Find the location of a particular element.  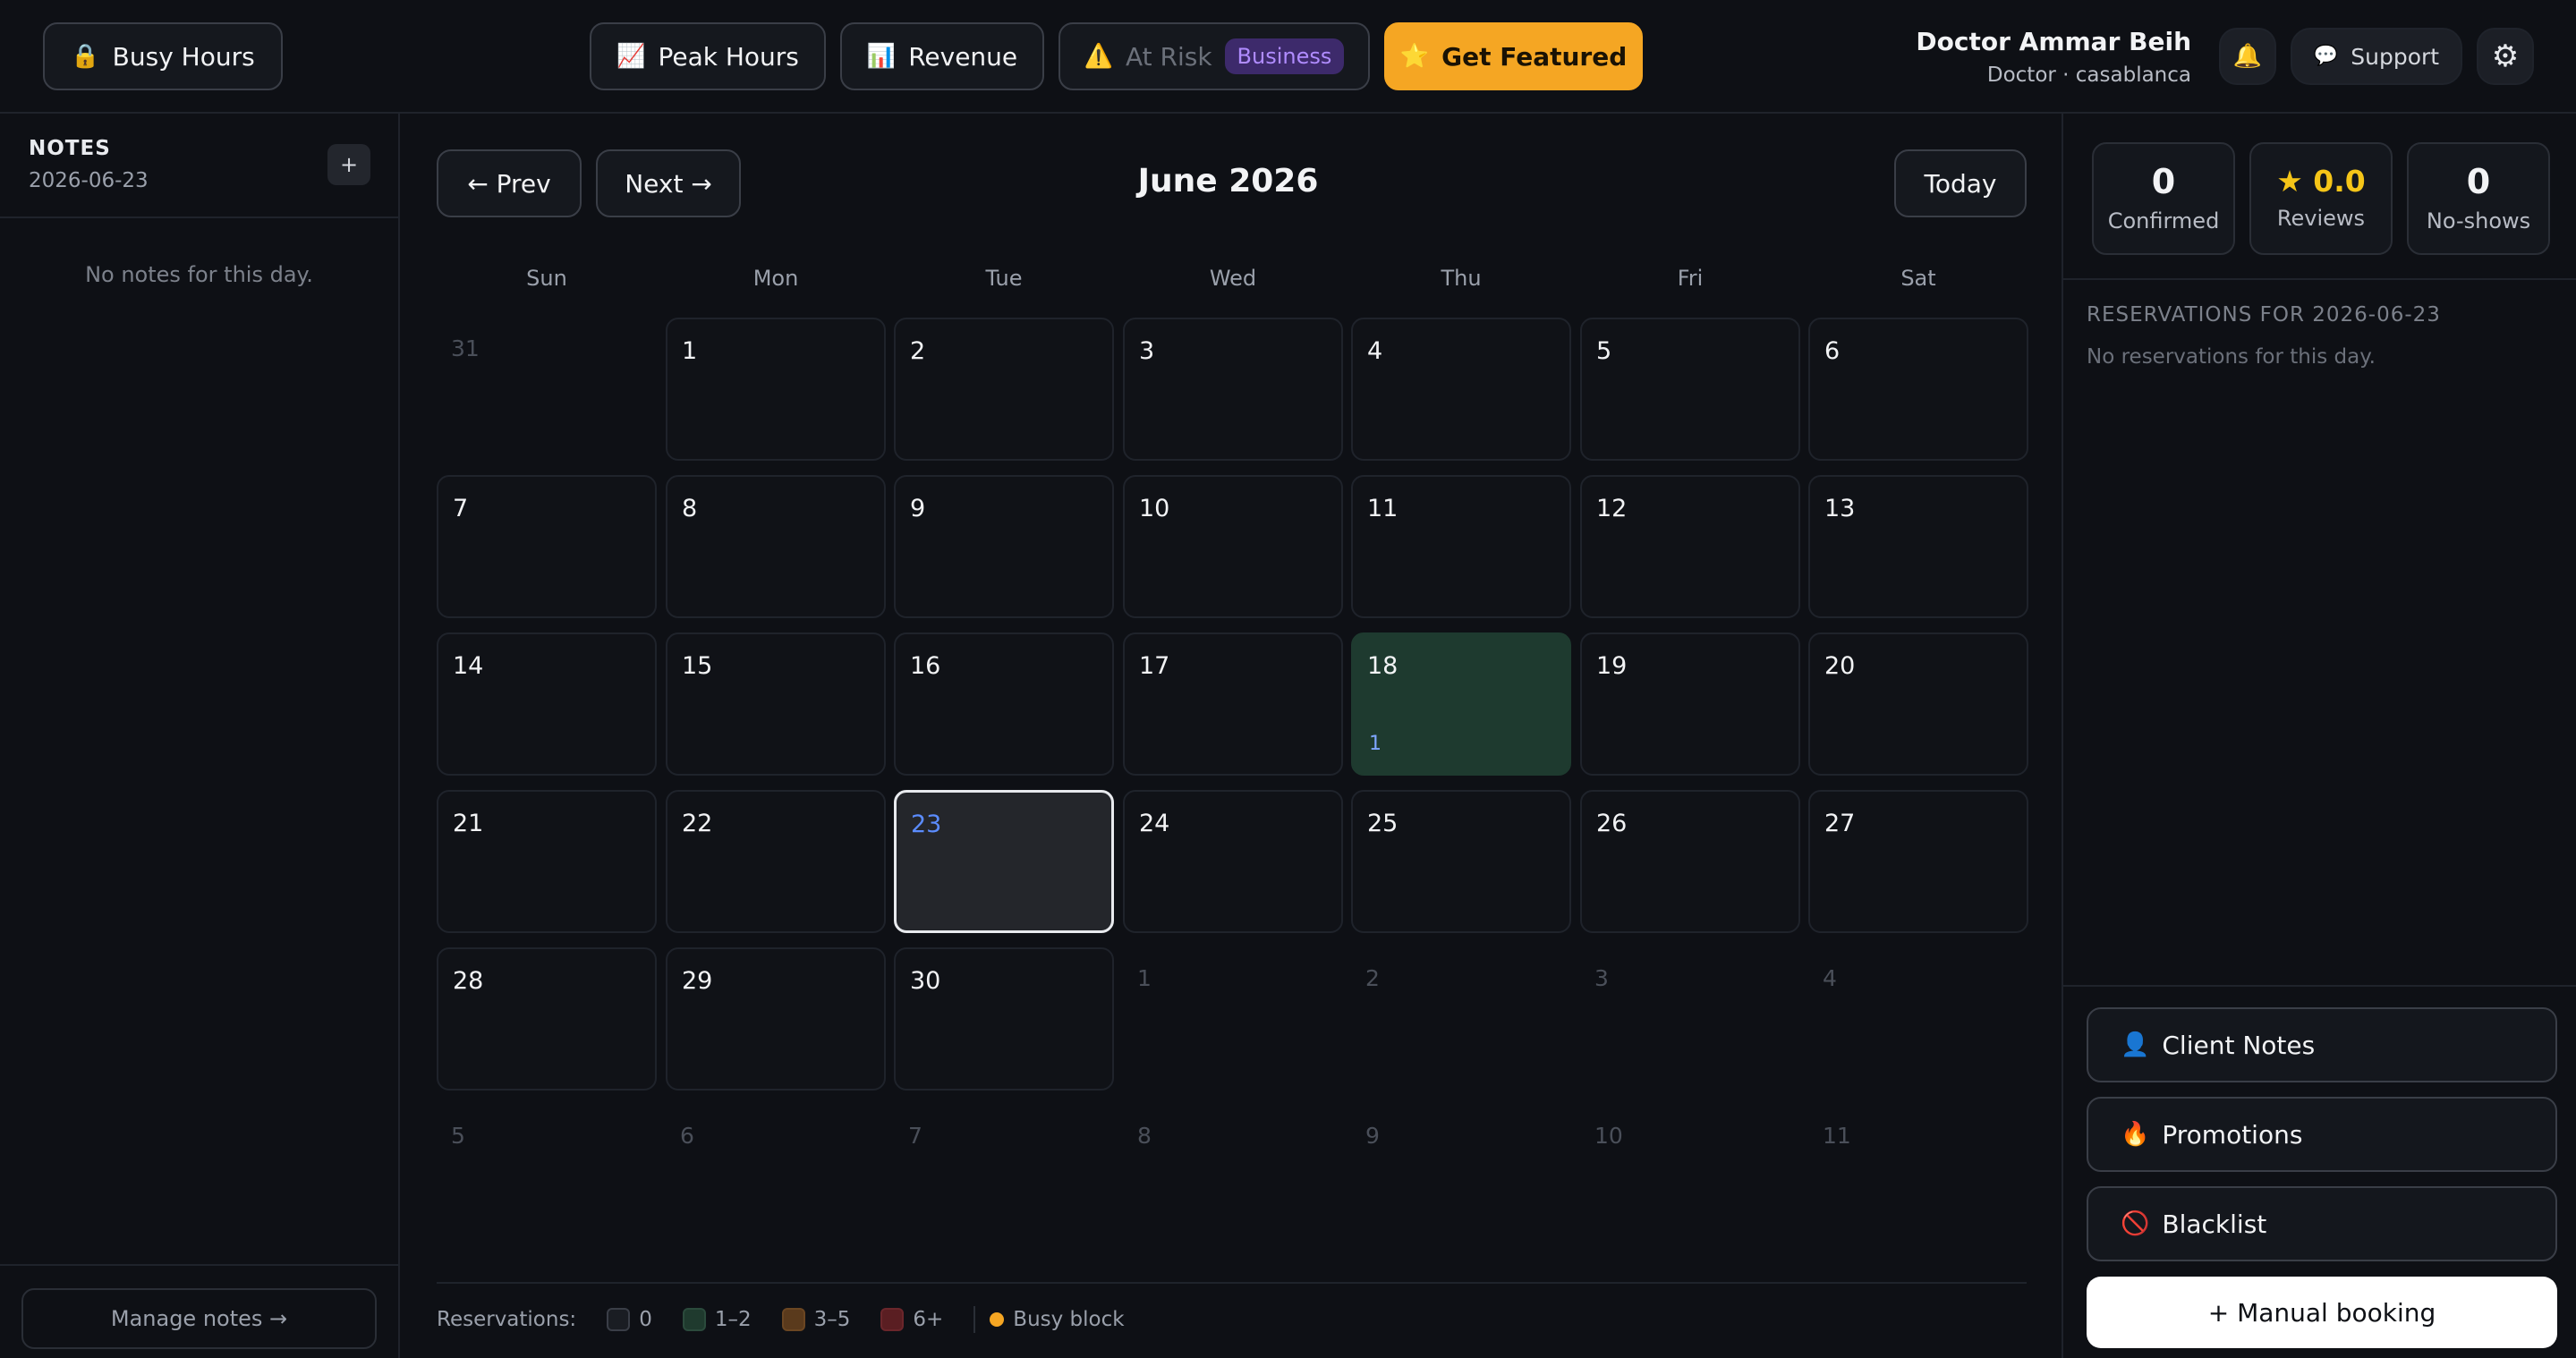

notes-date: 2026-06-23 is located at coordinates (89, 180).